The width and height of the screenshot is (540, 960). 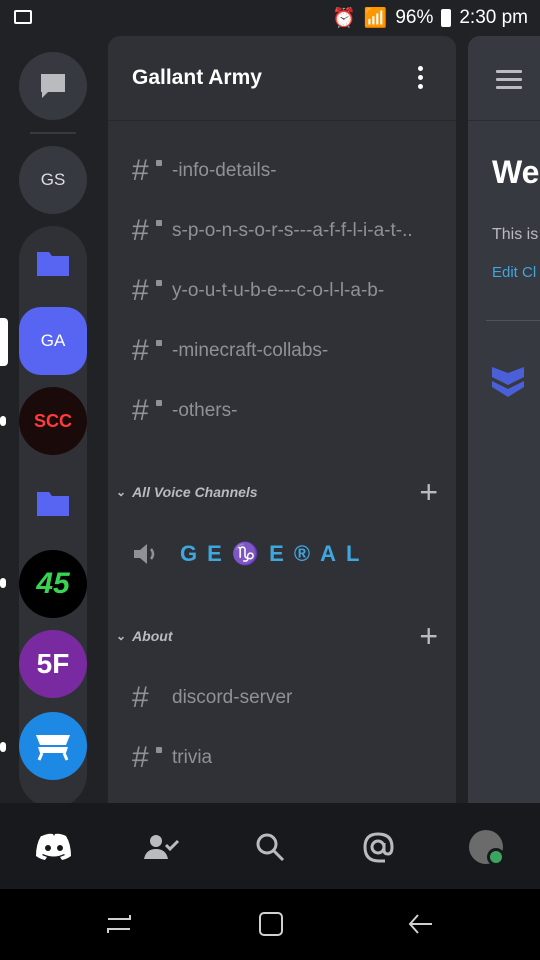 I want to click on profile-avatar, so click(x=487, y=848).